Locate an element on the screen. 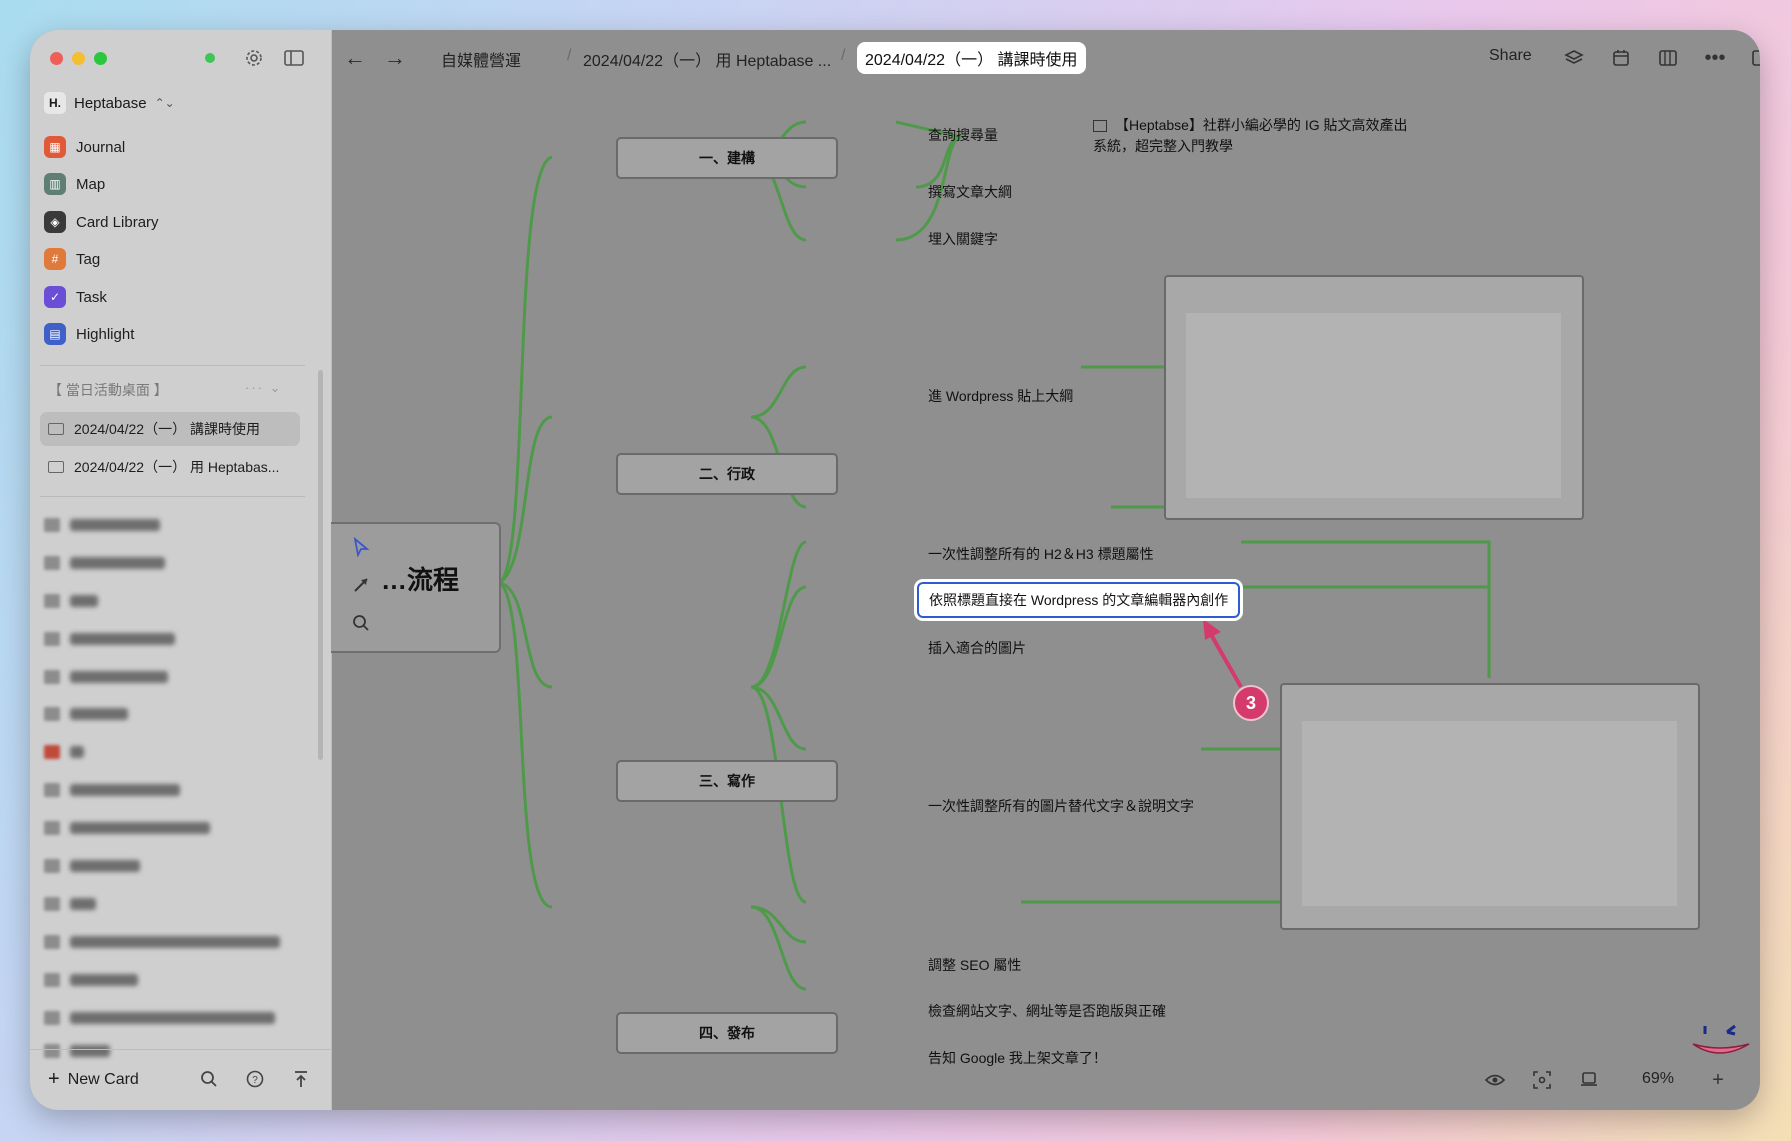 The image size is (1791, 1141). new-card-button: + New Card is located at coordinates (93, 1079).